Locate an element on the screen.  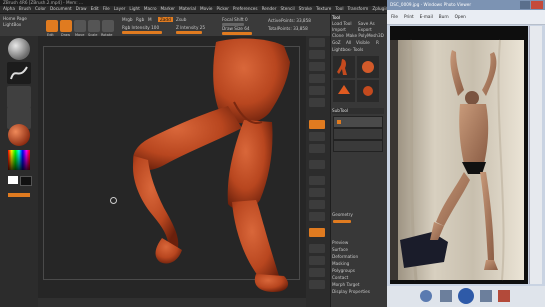
display-properties-header: Display Properties is located at coordinates (358, 292).